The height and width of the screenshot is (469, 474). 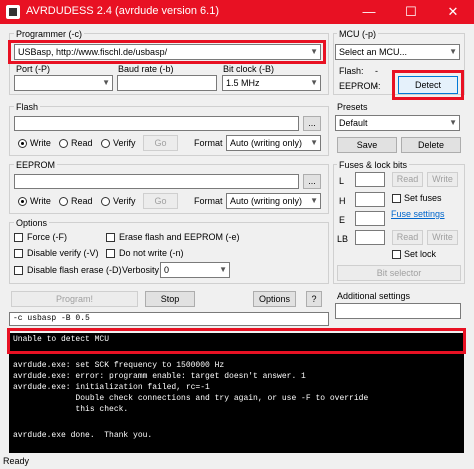 I want to click on port-select: ▼, so click(x=63, y=83).